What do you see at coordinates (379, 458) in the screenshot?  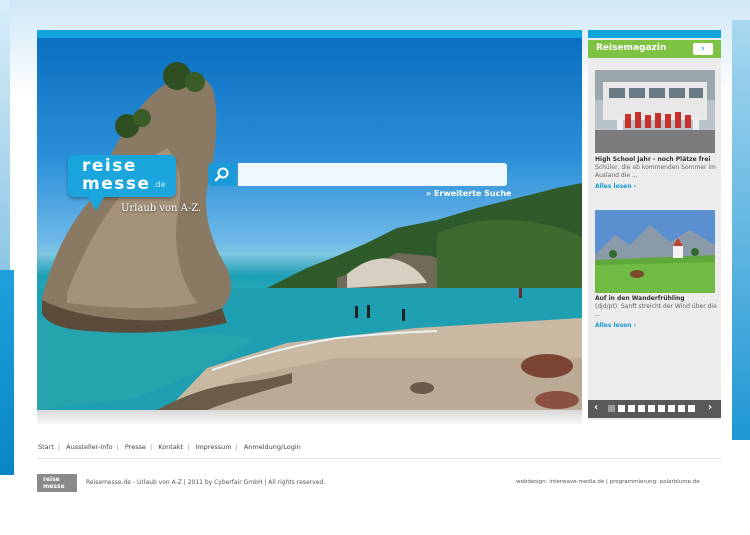 I see `footer-divider` at bounding box center [379, 458].